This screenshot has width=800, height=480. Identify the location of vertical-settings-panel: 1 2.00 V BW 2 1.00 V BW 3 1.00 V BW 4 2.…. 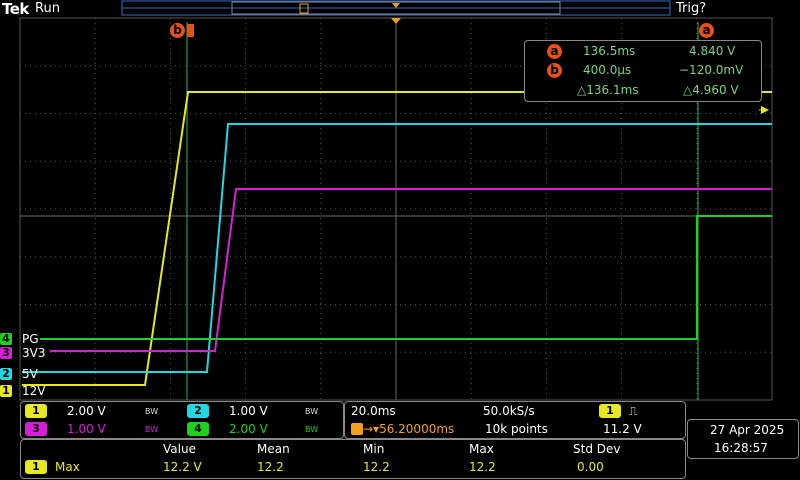
(182, 420).